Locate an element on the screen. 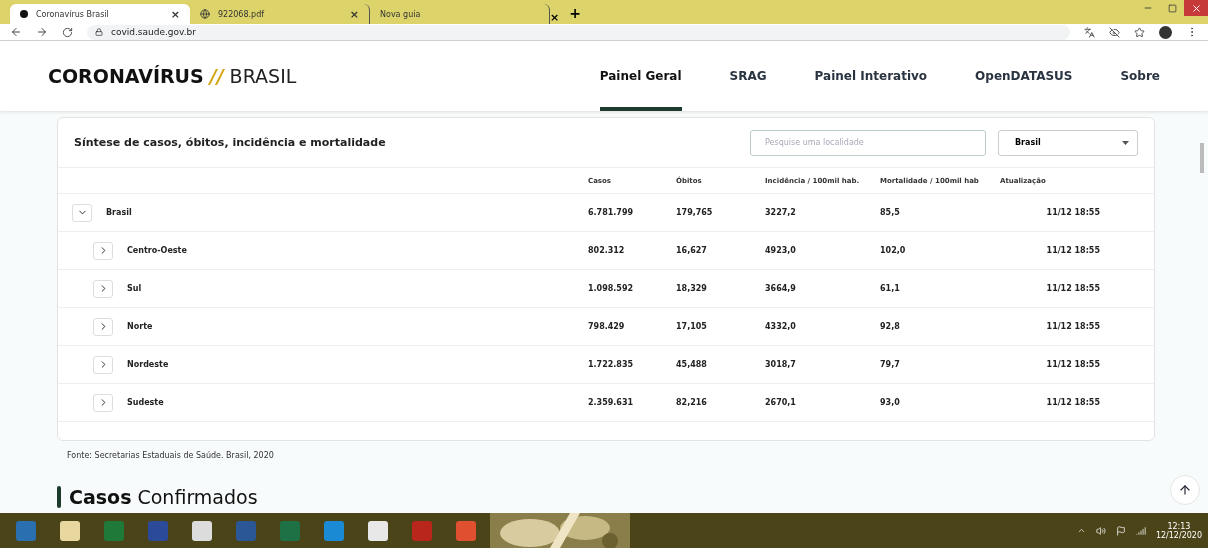 Image resolution: width=1208 pixels, height=548 pixels. scrollbar-thumb is located at coordinates (1202, 158).